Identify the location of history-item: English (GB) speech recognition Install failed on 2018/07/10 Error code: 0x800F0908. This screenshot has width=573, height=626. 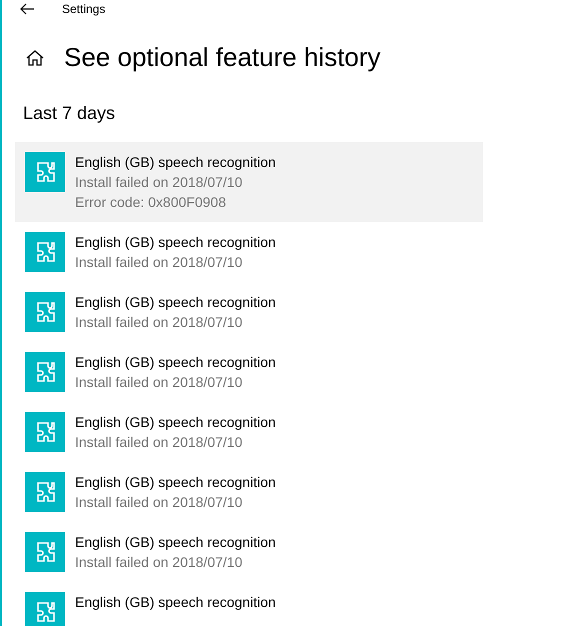
(249, 182).